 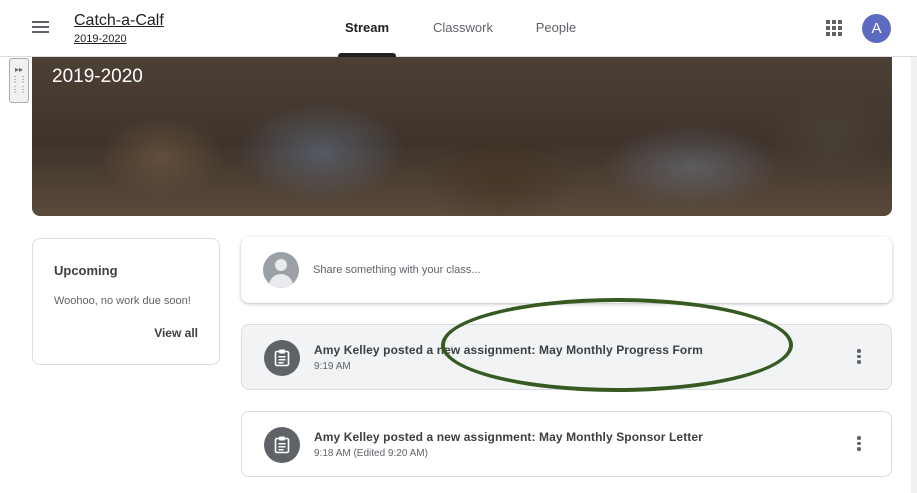 What do you see at coordinates (463, 28) in the screenshot?
I see `tab-classwork: Classwork` at bounding box center [463, 28].